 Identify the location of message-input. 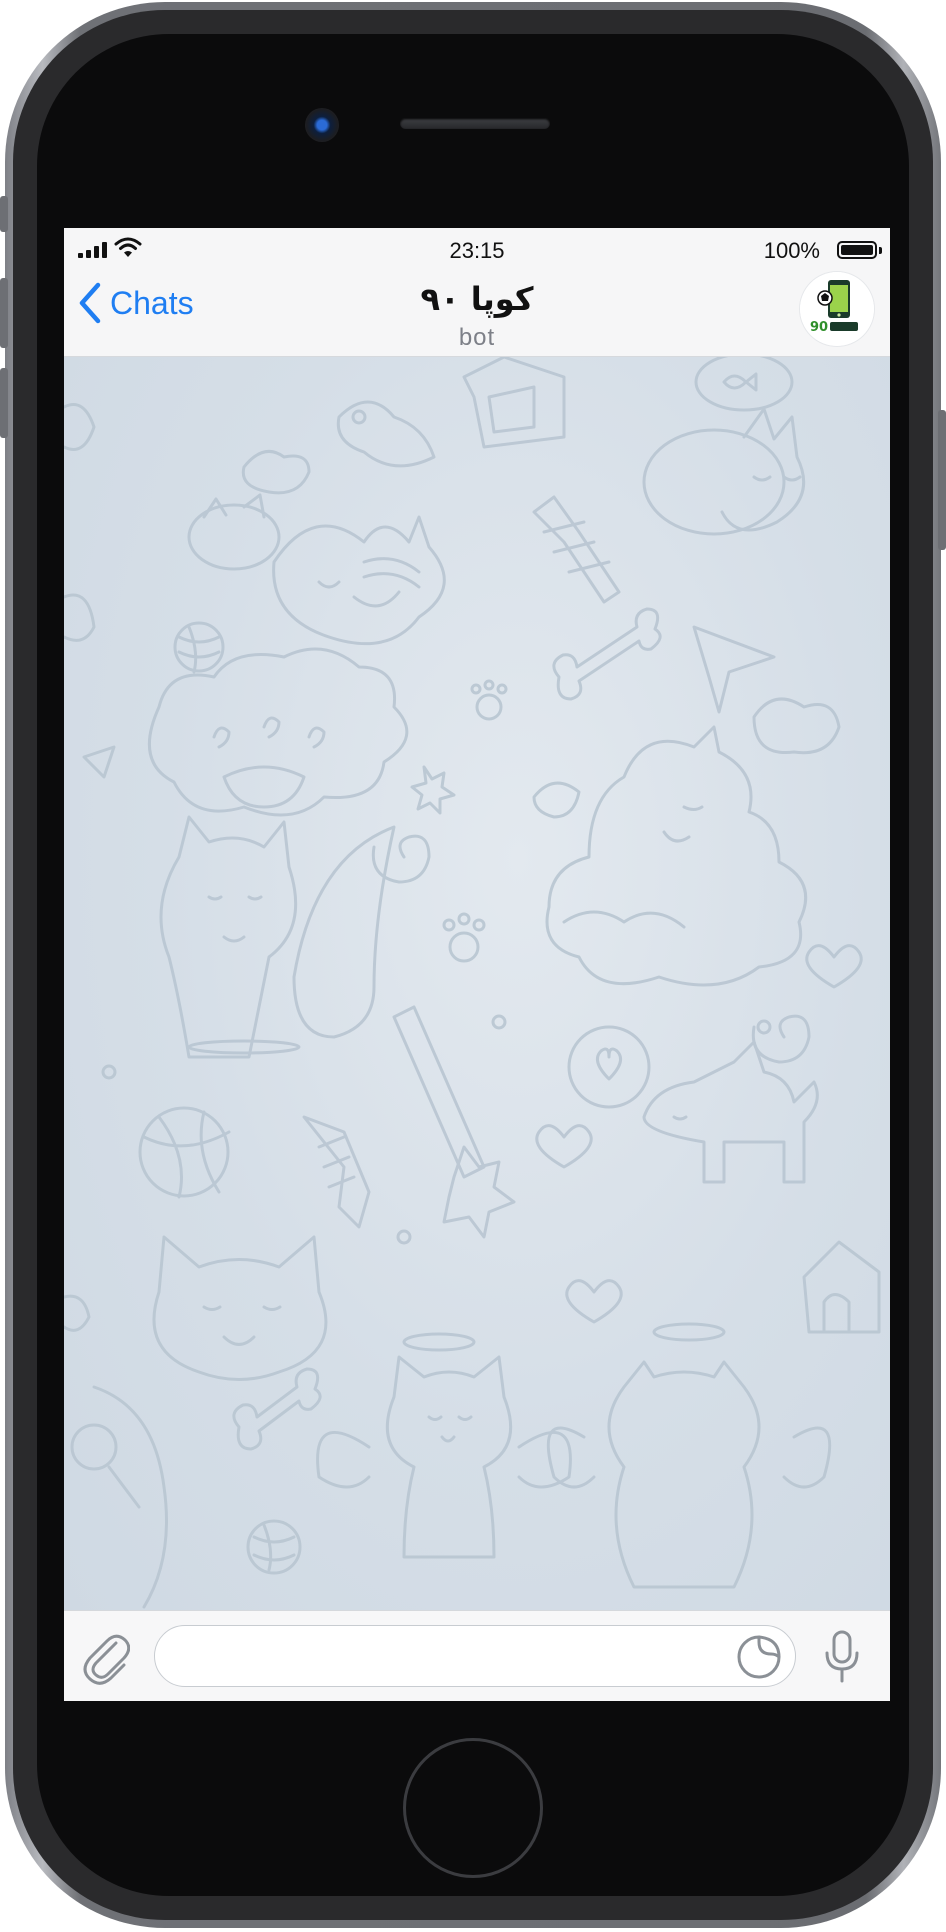
(475, 1656).